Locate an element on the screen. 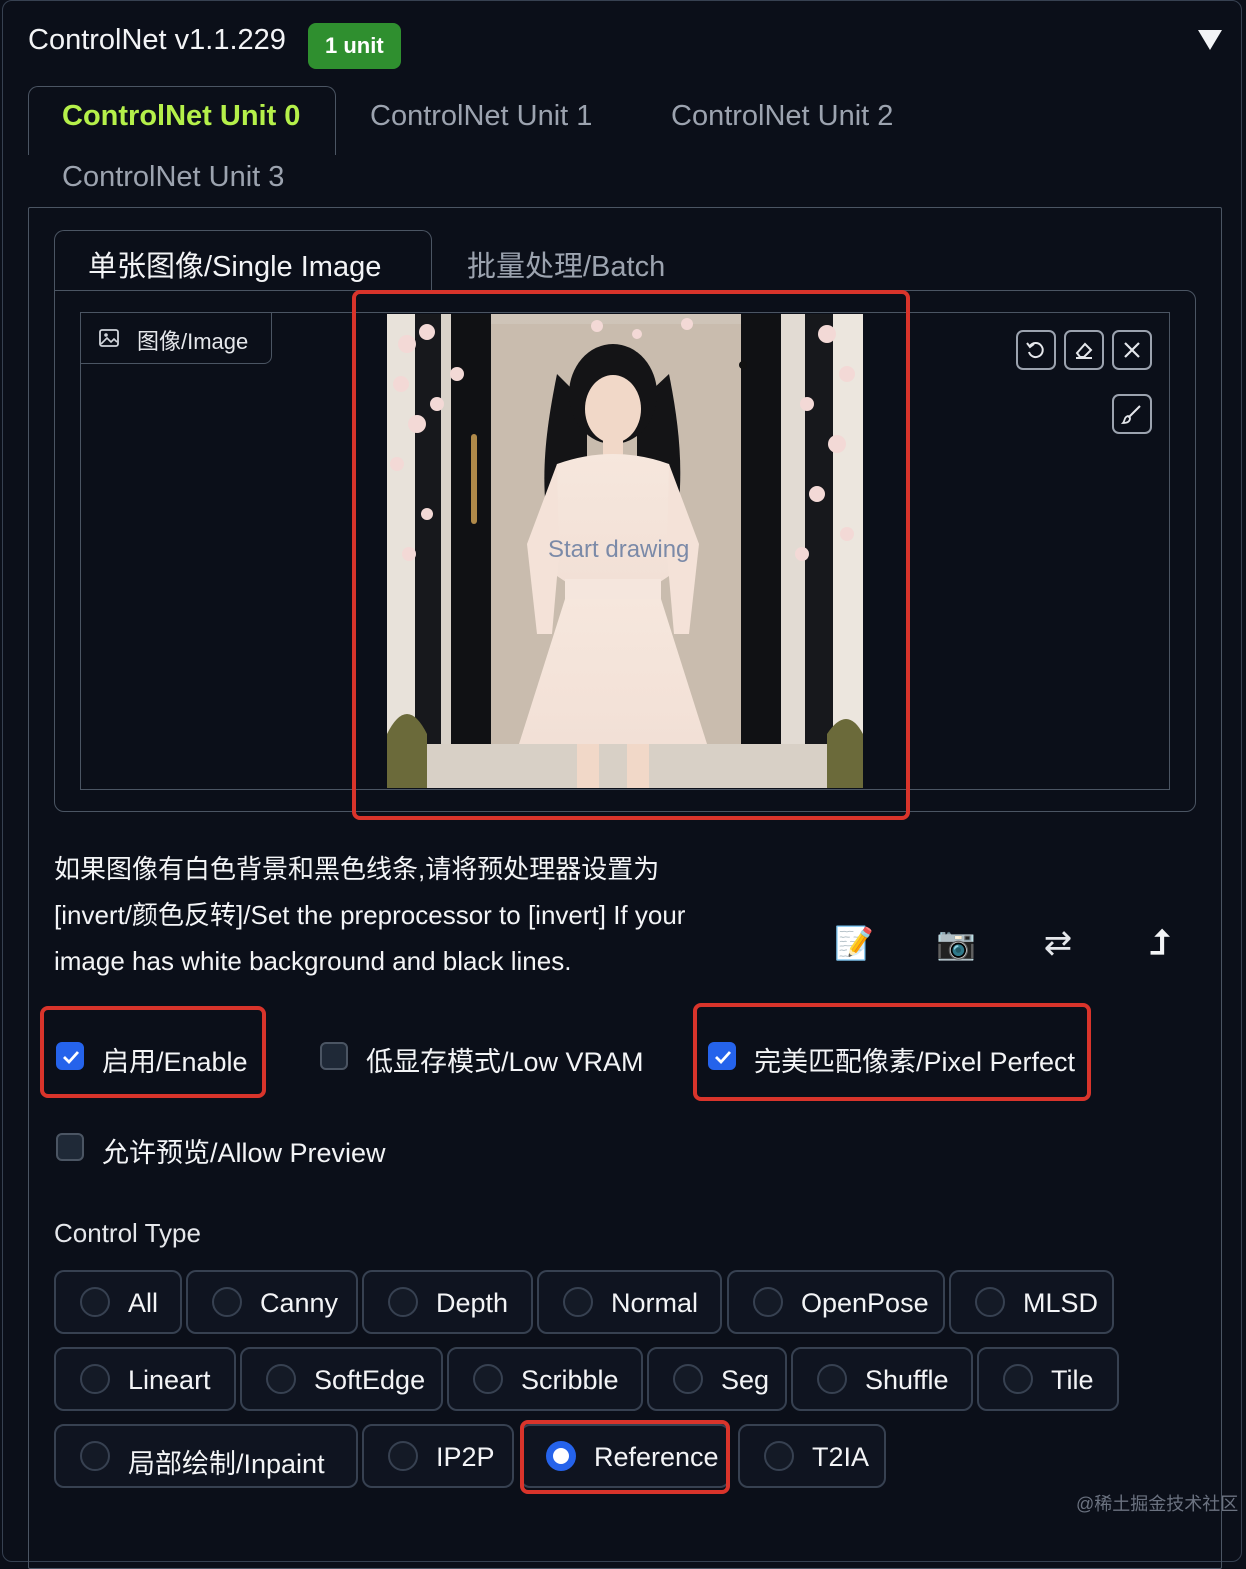 This screenshot has width=1246, height=1569. watermark: @稀土掘金技术社区 is located at coordinates (1157, 1504).